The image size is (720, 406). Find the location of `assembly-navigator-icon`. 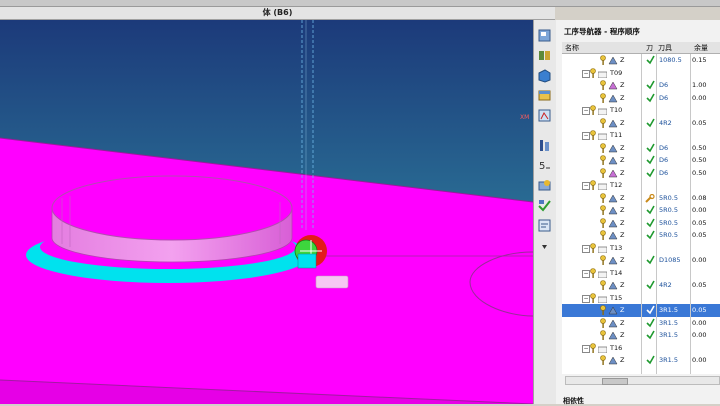

assembly-navigator-icon is located at coordinates (544, 35).